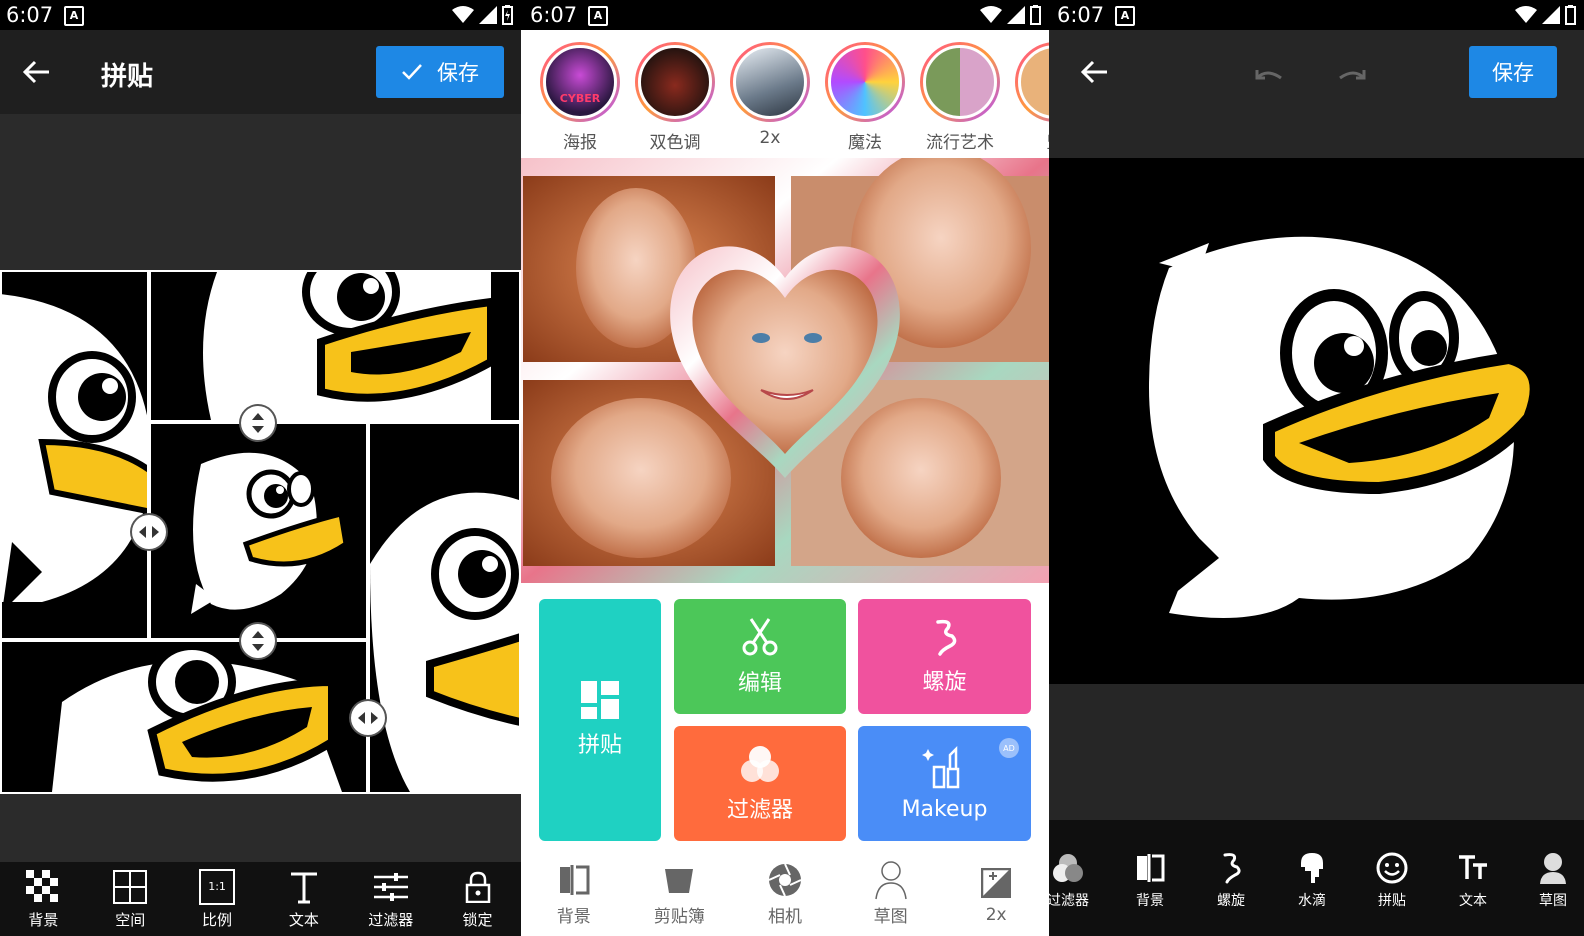 This screenshot has width=1584, height=936. What do you see at coordinates (1231, 901) in the screenshot?
I see `tool-label: 螺旋` at bounding box center [1231, 901].